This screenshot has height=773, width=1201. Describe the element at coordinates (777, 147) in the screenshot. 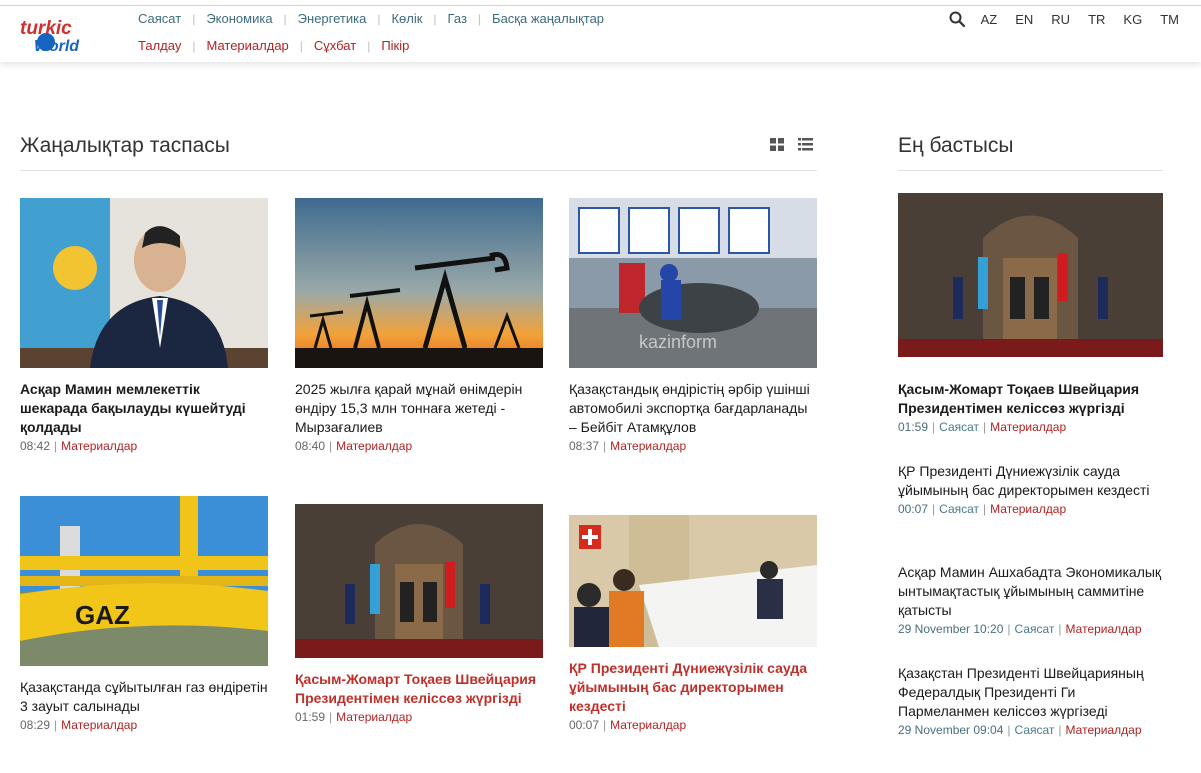

I see `grid-view-icon` at that location.